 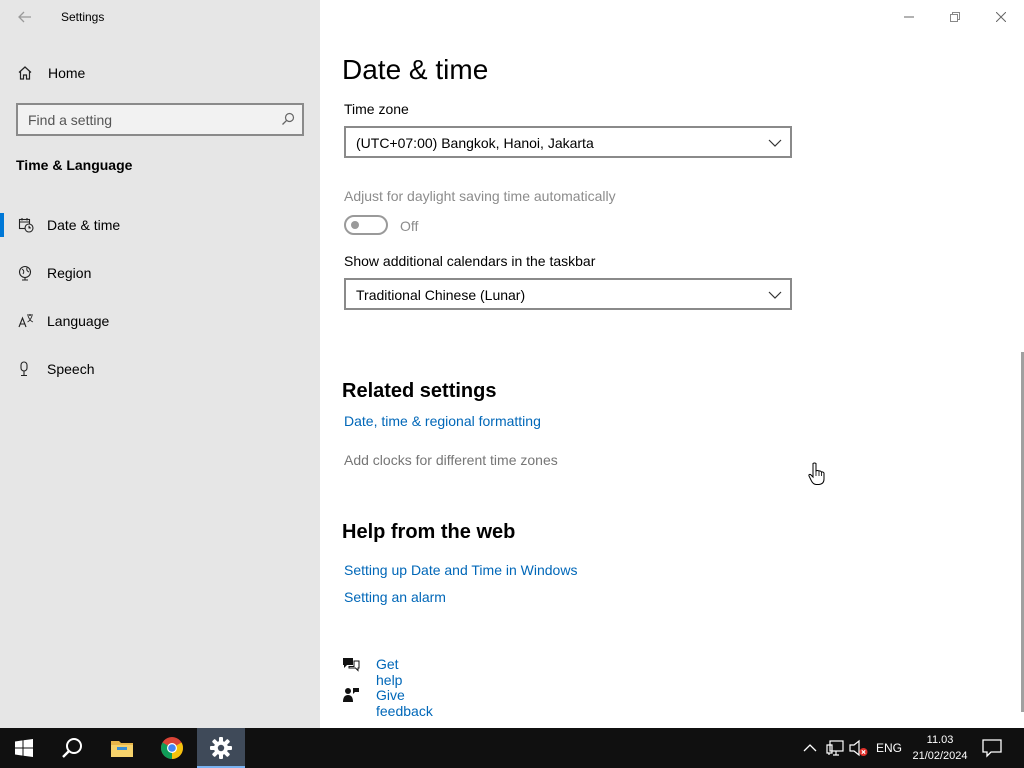 I want to click on taskbar: ENG 11.03 21/02/2024, so click(x=512, y=748).